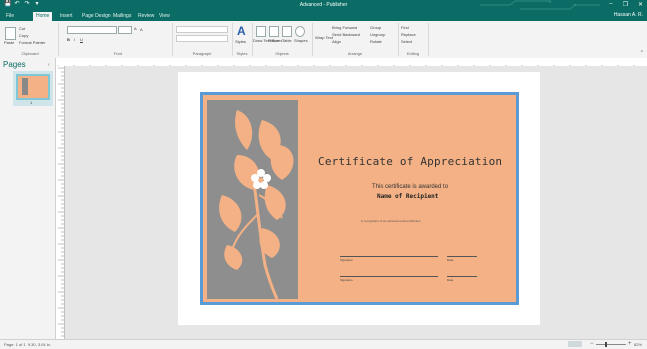  I want to click on certificate-subtitle: This certificate is awarded to, so click(410, 187).